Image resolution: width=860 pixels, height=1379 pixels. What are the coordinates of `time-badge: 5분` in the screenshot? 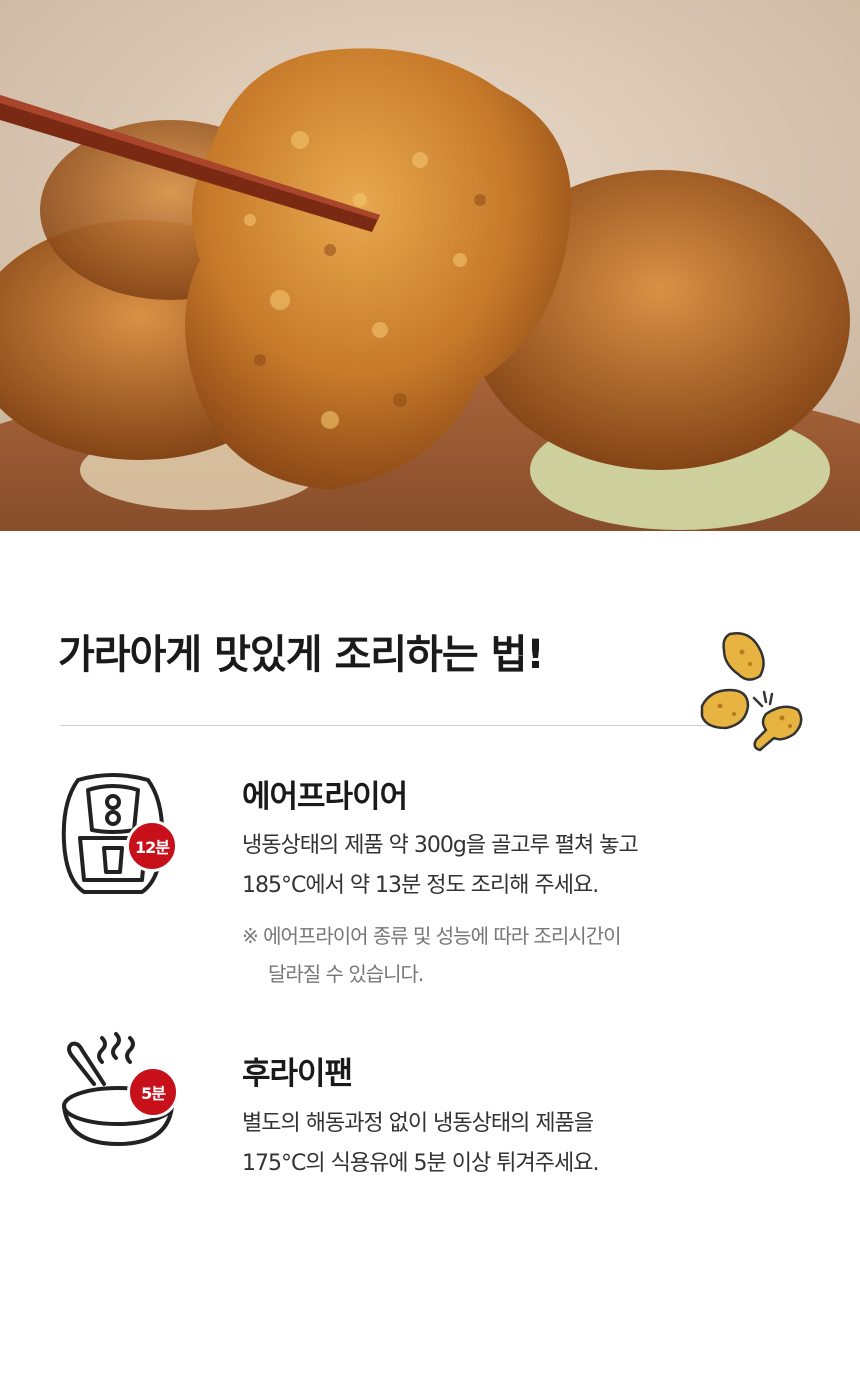 It's located at (153, 1092).